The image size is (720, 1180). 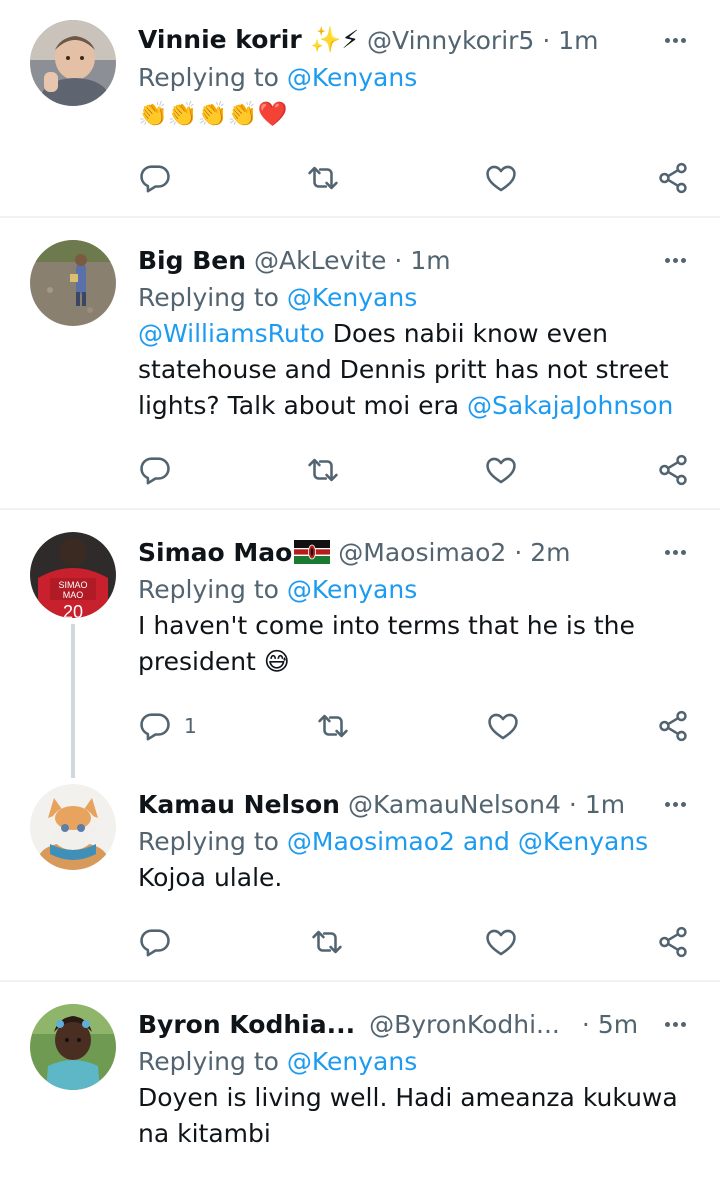 What do you see at coordinates (210, 877) in the screenshot?
I see `tweet-text: Kojoa ulale.` at bounding box center [210, 877].